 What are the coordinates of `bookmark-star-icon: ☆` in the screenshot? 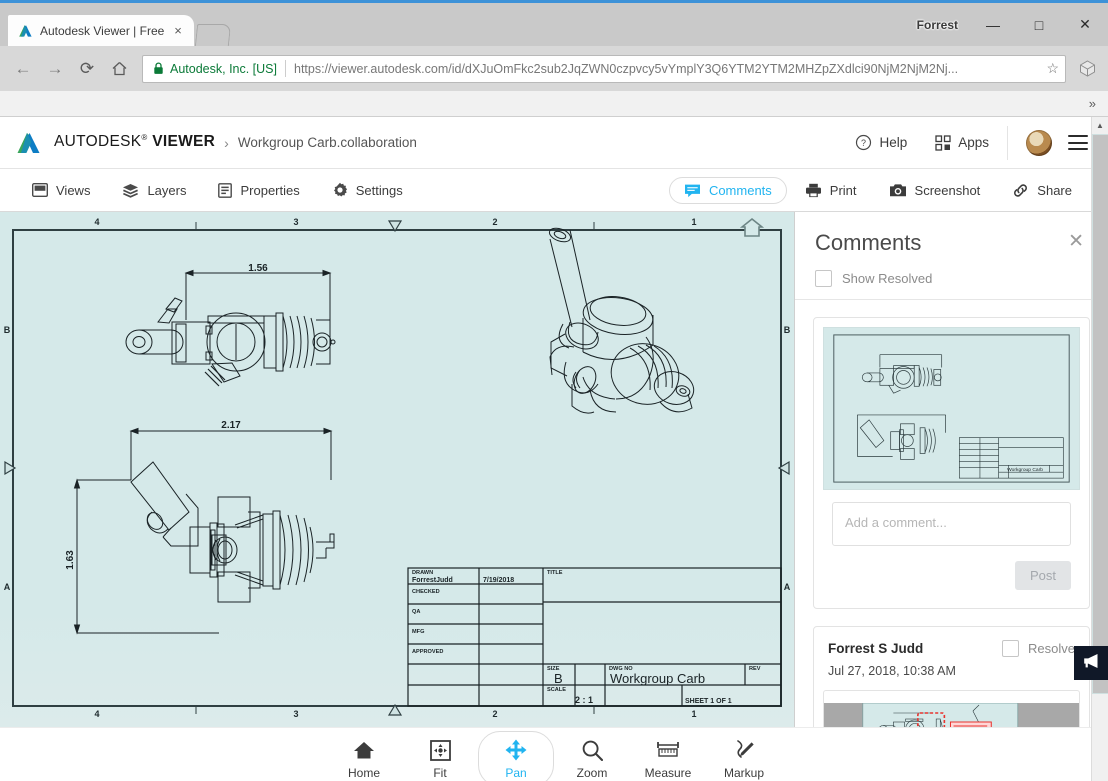 It's located at (1052, 68).